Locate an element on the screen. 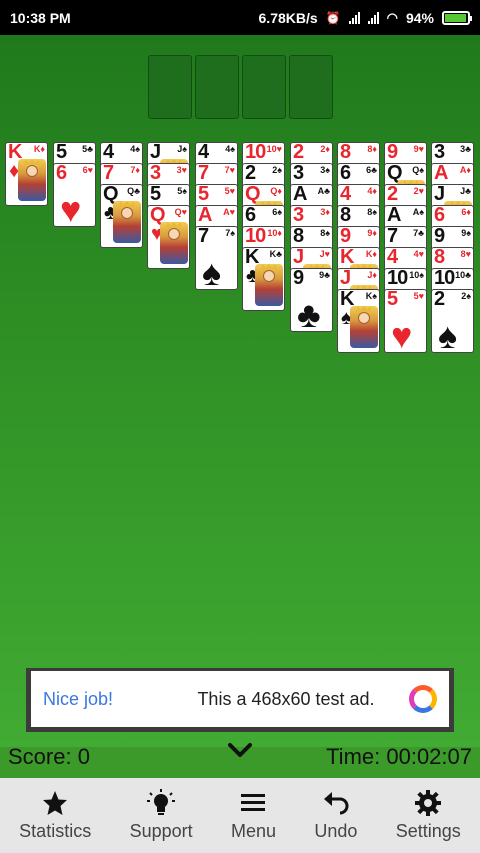  card-9-♣: 9 9♣ ♣ is located at coordinates (311, 300).